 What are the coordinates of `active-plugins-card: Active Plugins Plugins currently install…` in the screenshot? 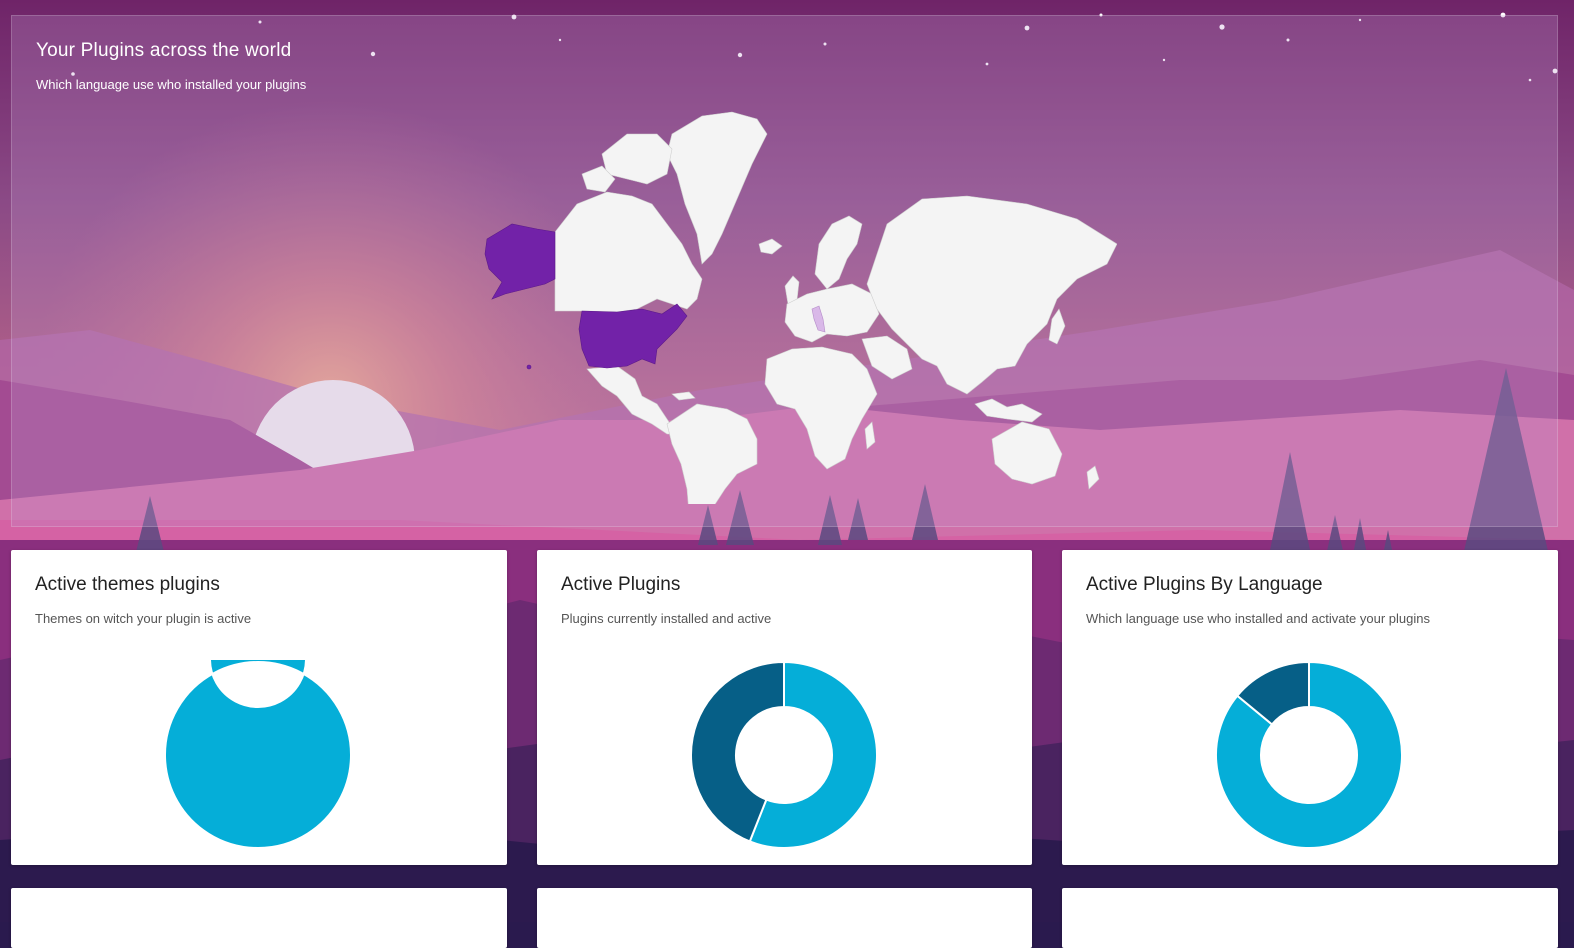 It's located at (784, 707).